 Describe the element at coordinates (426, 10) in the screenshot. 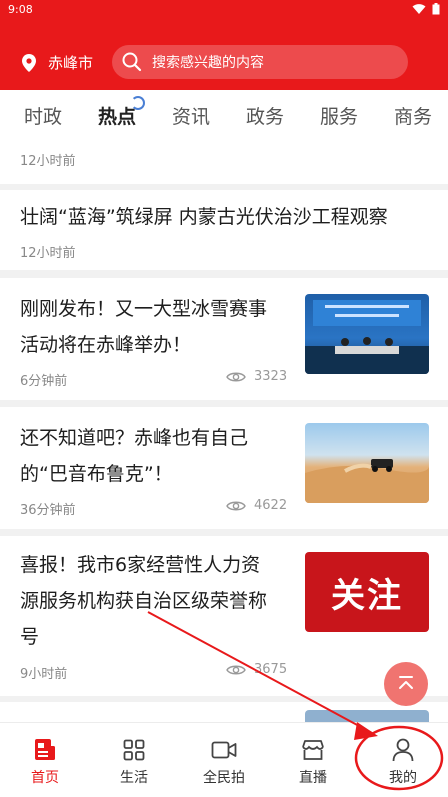

I see `status-icons` at that location.